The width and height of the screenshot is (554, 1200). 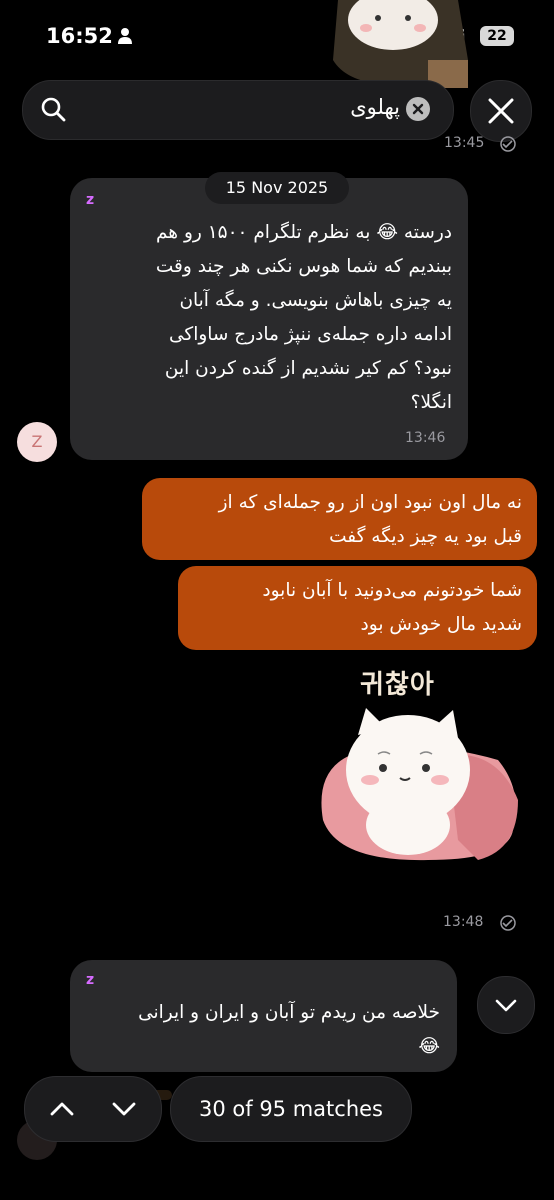 I want to click on close-icon, so click(x=501, y=111).